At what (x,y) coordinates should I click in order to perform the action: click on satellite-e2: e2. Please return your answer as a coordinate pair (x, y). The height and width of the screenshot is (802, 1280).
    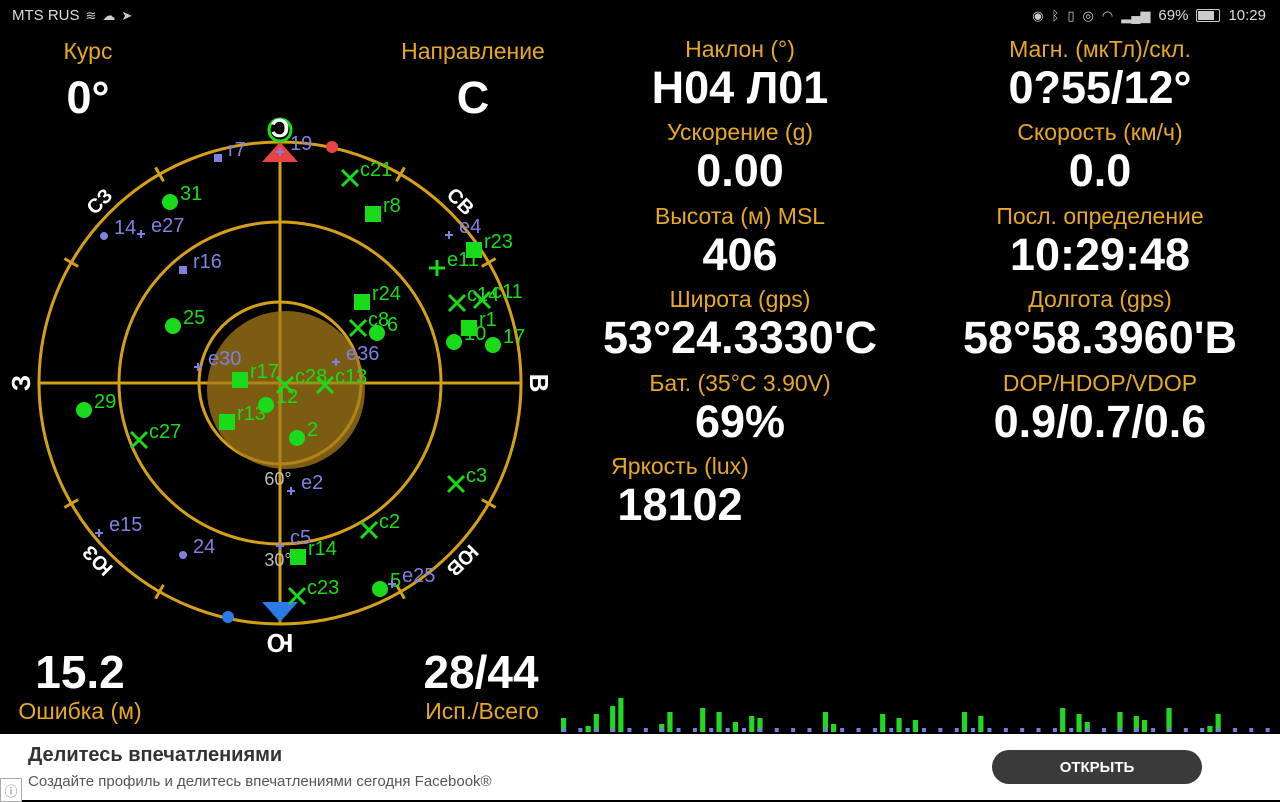
    Looking at the image, I should click on (305, 483).